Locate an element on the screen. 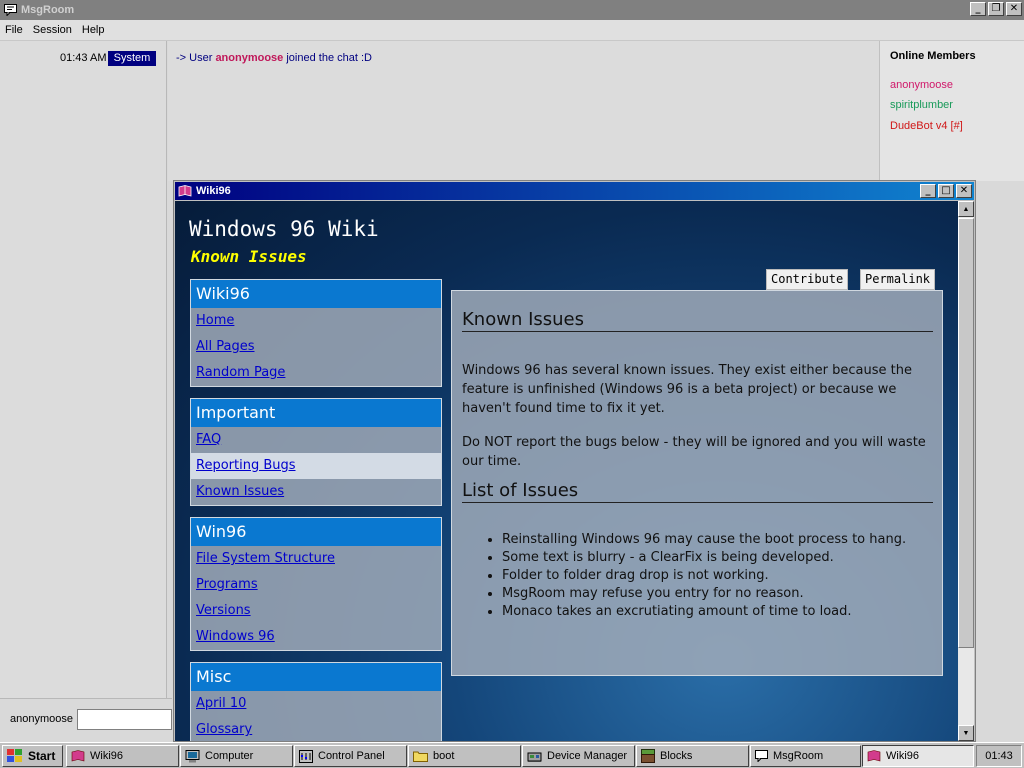 This screenshot has width=1024, height=768. vertical-scrollbar: ▲ ▼ is located at coordinates (966, 471).